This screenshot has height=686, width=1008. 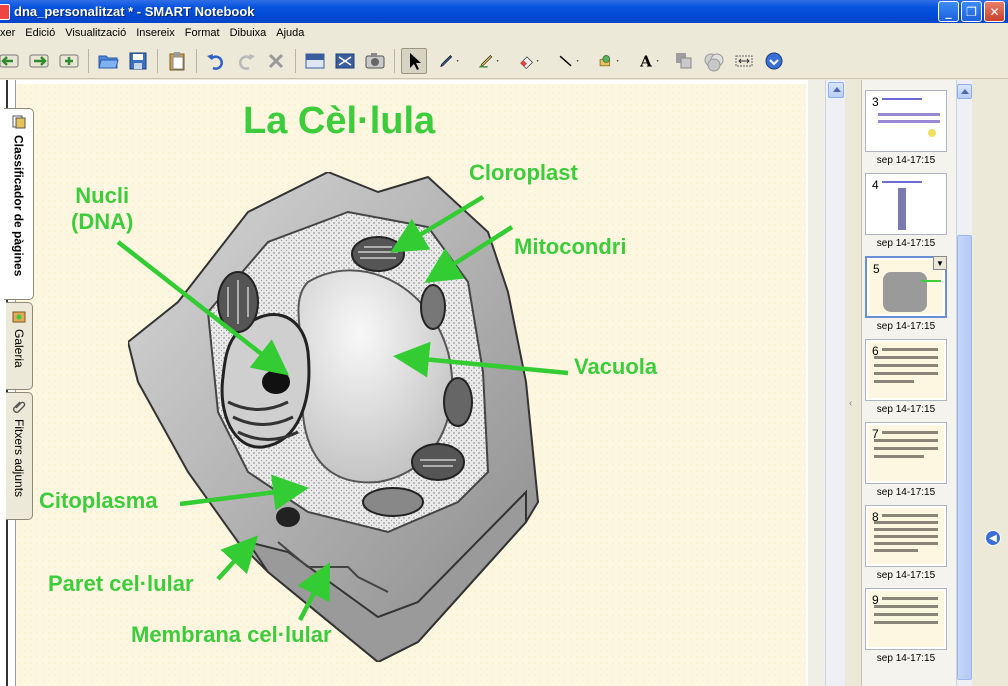 I want to click on menu-view: Visualització, so click(x=95, y=33).